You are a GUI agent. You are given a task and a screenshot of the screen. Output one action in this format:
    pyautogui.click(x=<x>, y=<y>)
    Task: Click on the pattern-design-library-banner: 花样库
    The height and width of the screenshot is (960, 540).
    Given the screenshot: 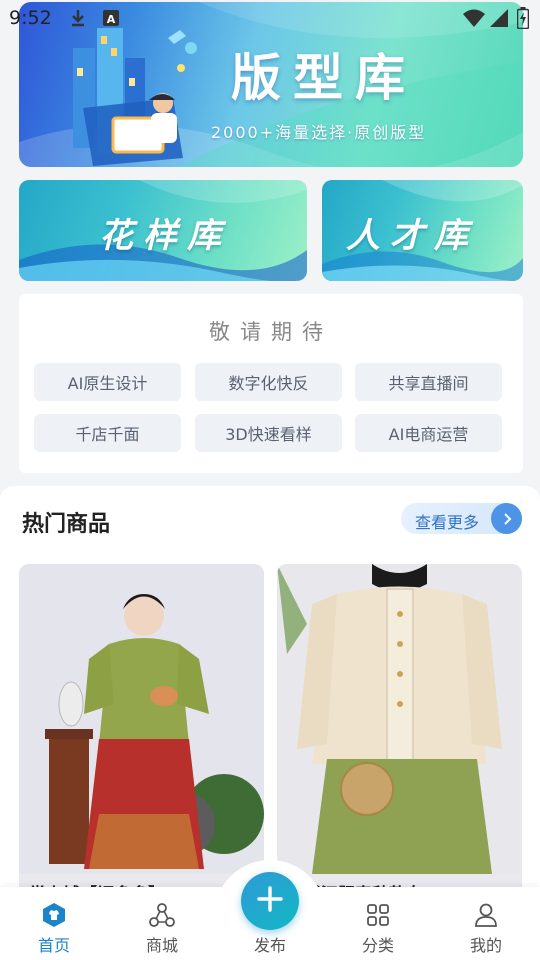 What is the action you would take?
    pyautogui.click(x=163, y=230)
    